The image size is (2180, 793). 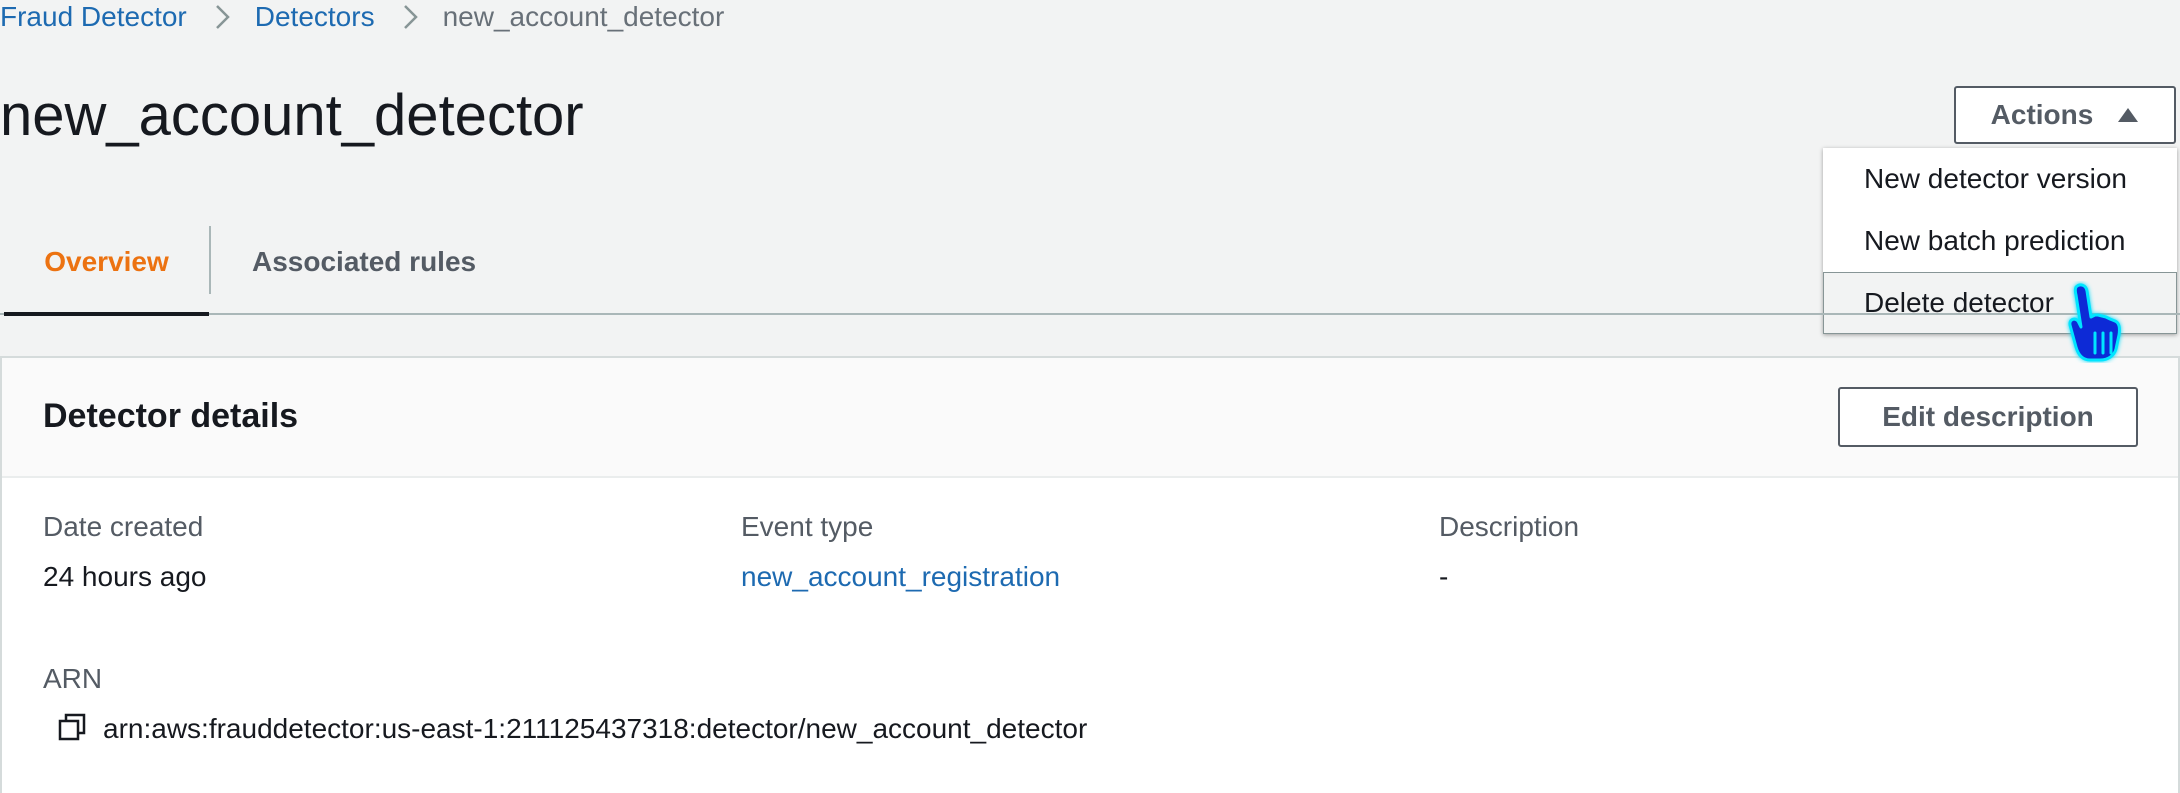 What do you see at coordinates (125, 576) in the screenshot?
I see `date-created-value: 24 hours ago` at bounding box center [125, 576].